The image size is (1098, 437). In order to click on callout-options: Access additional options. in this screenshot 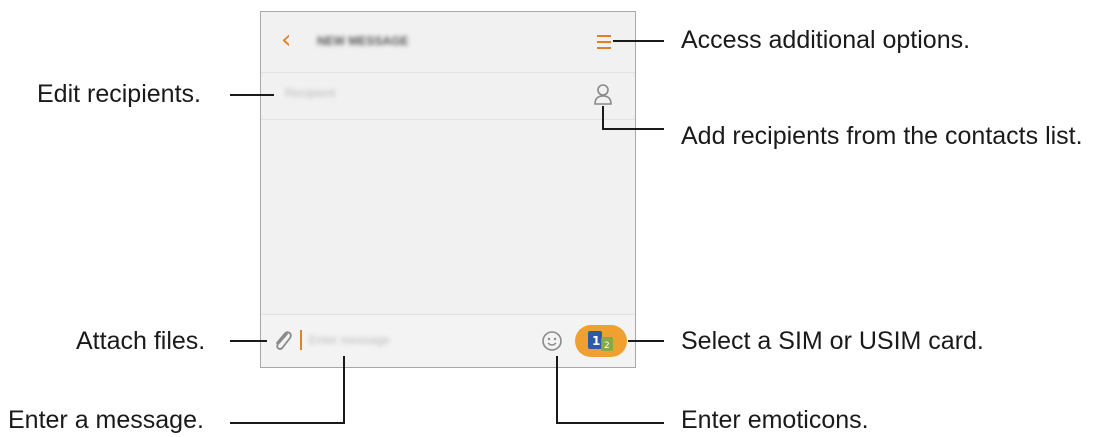, I will do `click(826, 40)`.